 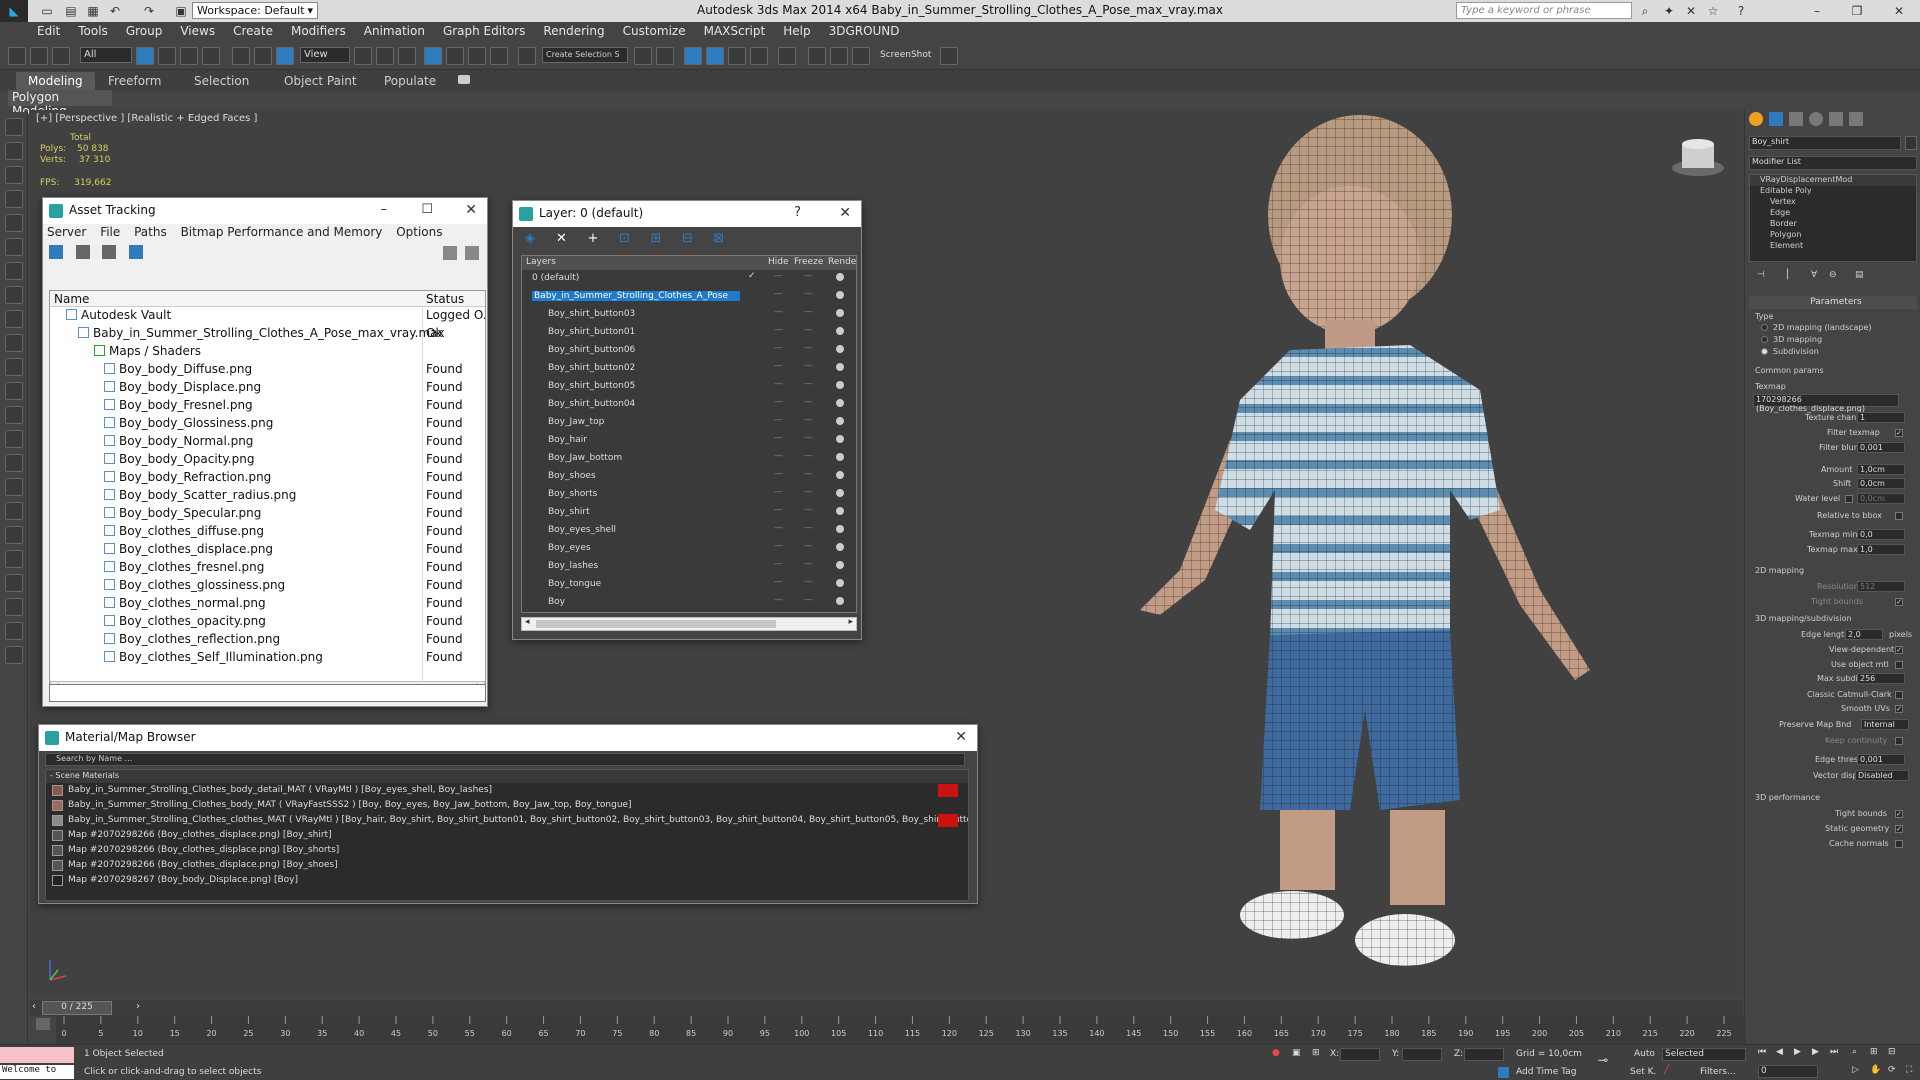 What do you see at coordinates (66, 232) in the screenshot?
I see `menu-server: Server` at bounding box center [66, 232].